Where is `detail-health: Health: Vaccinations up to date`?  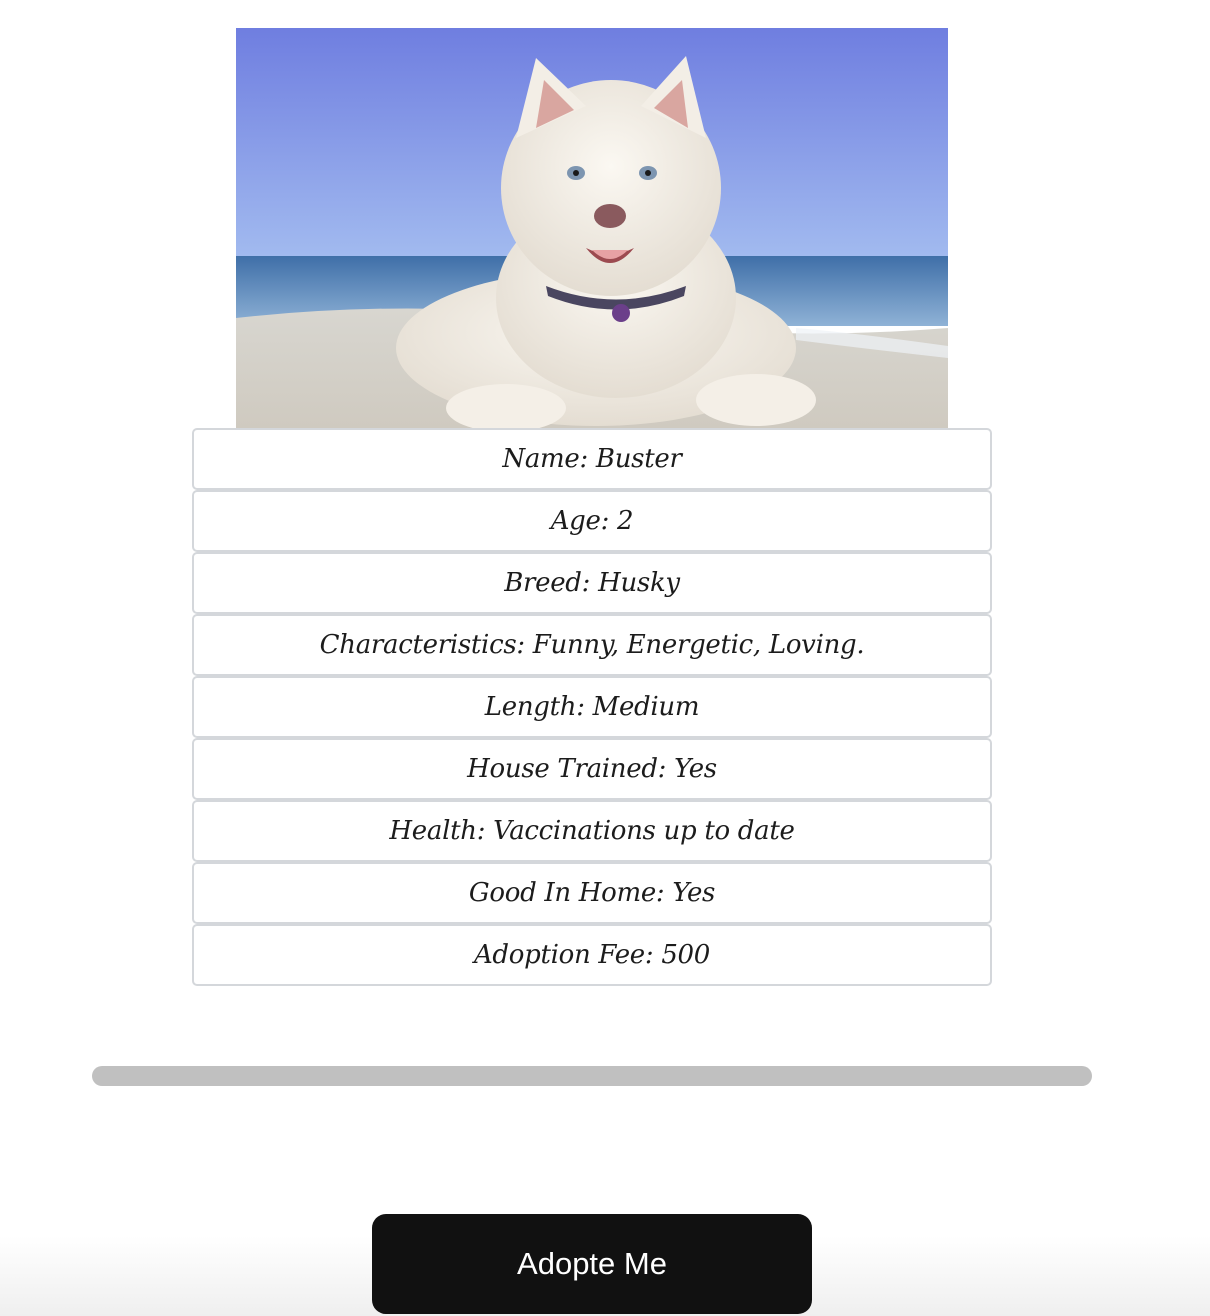
detail-health: Health: Vaccinations up to date is located at coordinates (592, 831).